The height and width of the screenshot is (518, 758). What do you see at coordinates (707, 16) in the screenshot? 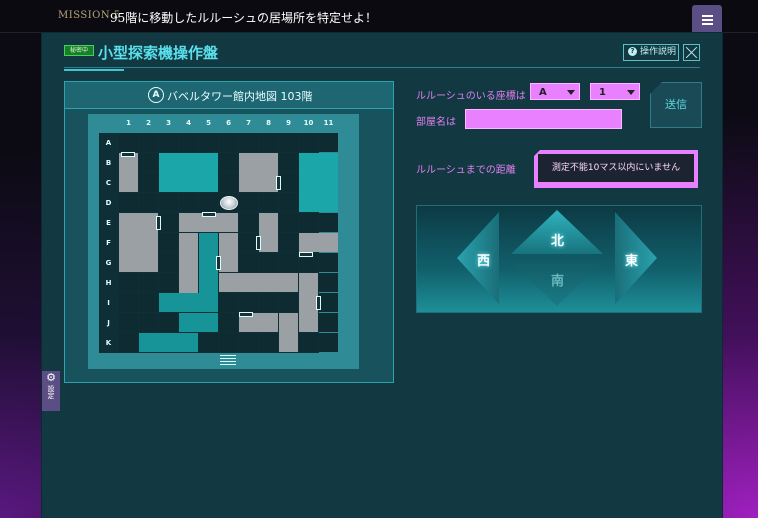
I see `hamburger-icon` at bounding box center [707, 16].